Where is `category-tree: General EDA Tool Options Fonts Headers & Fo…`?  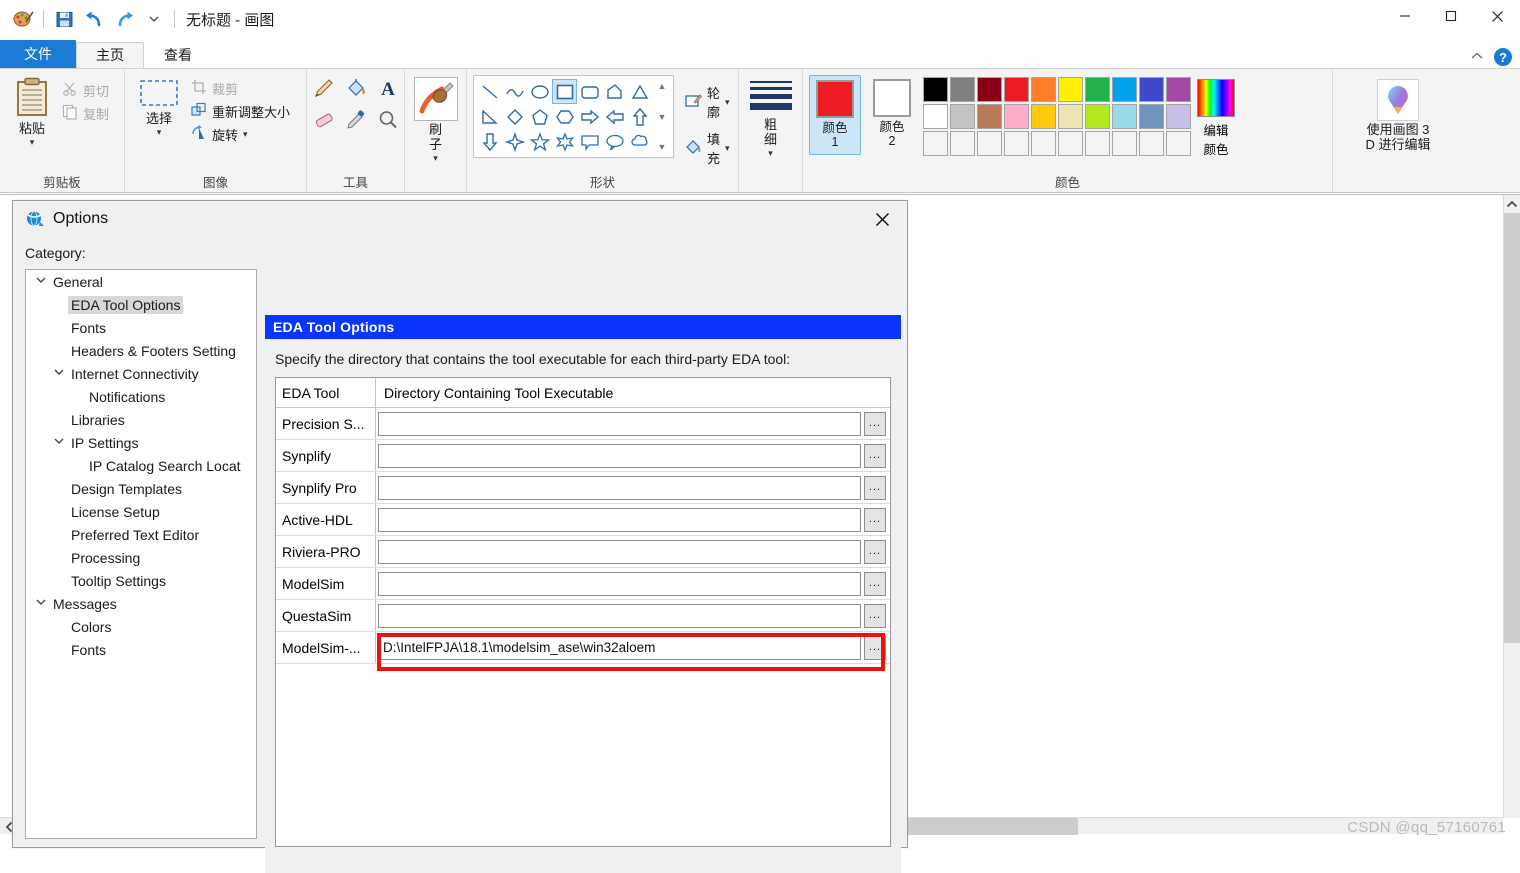
category-tree: General EDA Tool Options Fonts Headers & Fo… is located at coordinates (141, 554).